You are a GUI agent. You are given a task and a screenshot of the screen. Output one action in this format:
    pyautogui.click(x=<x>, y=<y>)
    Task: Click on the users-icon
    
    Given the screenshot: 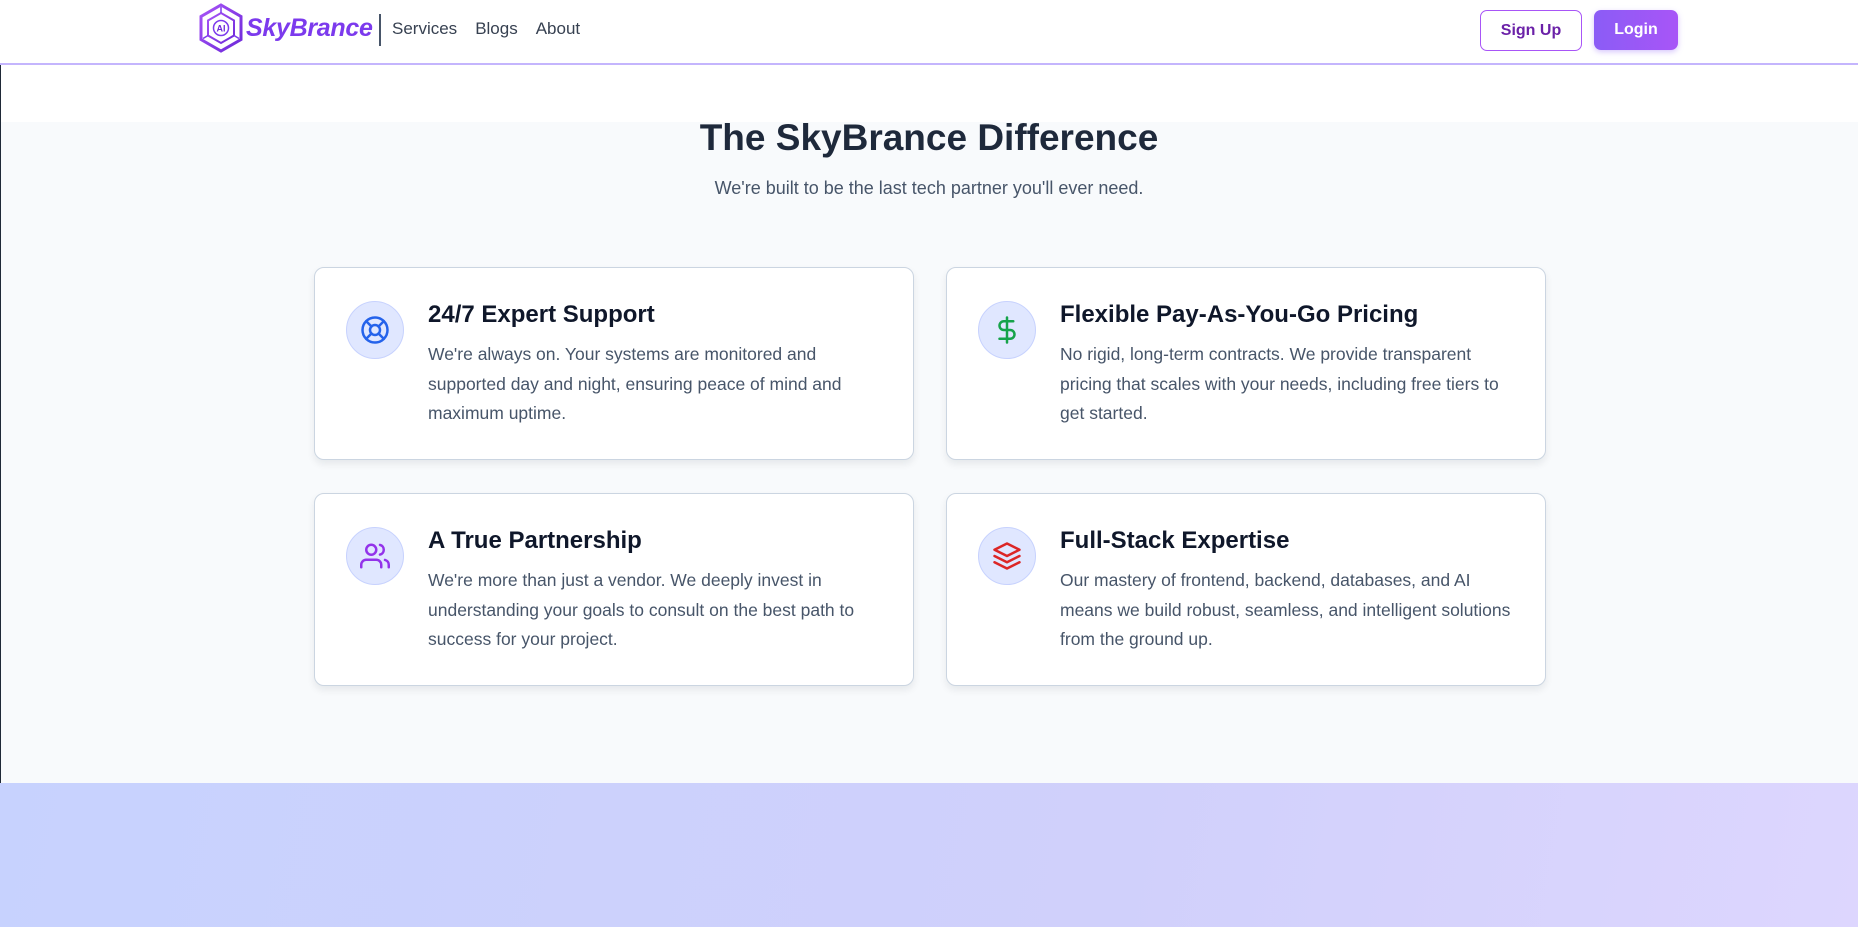 What is the action you would take?
    pyautogui.click(x=375, y=556)
    